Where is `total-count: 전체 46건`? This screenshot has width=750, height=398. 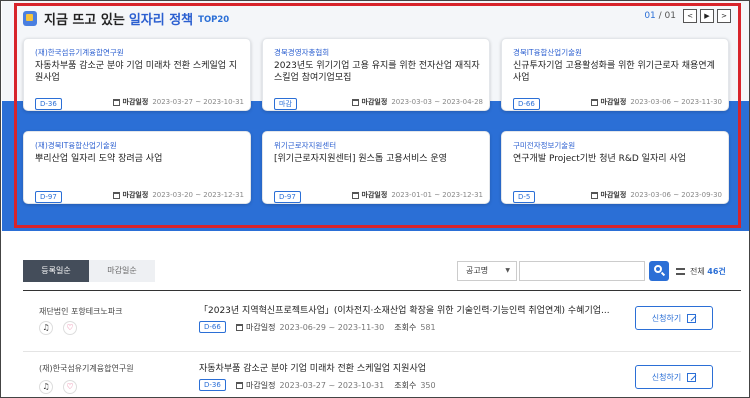
total-count: 전체 46건 is located at coordinates (701, 271).